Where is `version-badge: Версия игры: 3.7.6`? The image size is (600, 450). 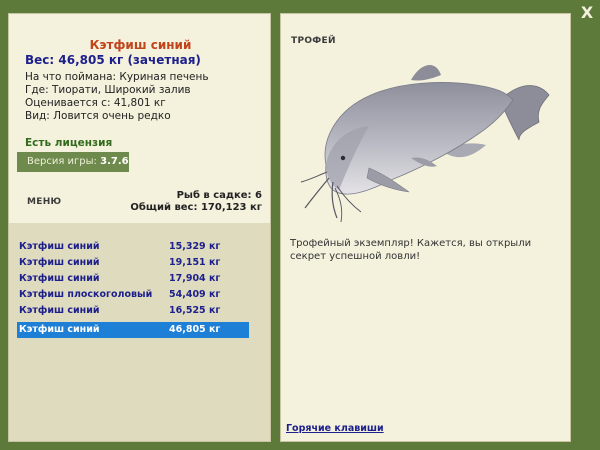 version-badge: Версия игры: 3.7.6 is located at coordinates (73, 162).